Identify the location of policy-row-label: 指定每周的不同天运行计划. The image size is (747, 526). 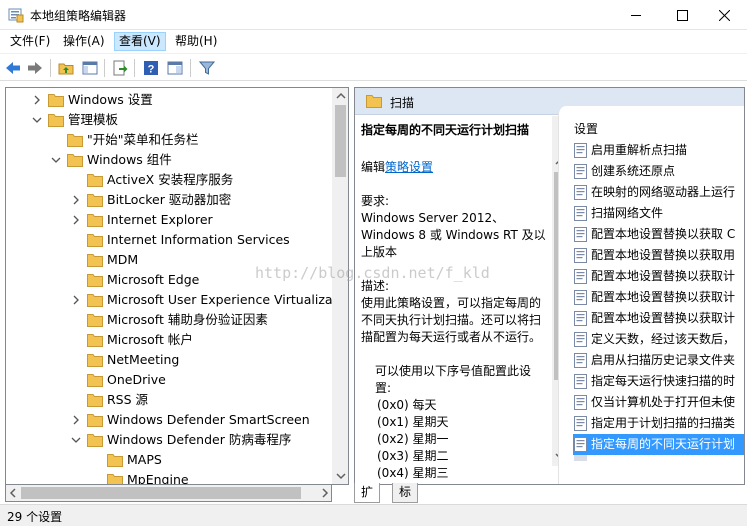
(663, 444).